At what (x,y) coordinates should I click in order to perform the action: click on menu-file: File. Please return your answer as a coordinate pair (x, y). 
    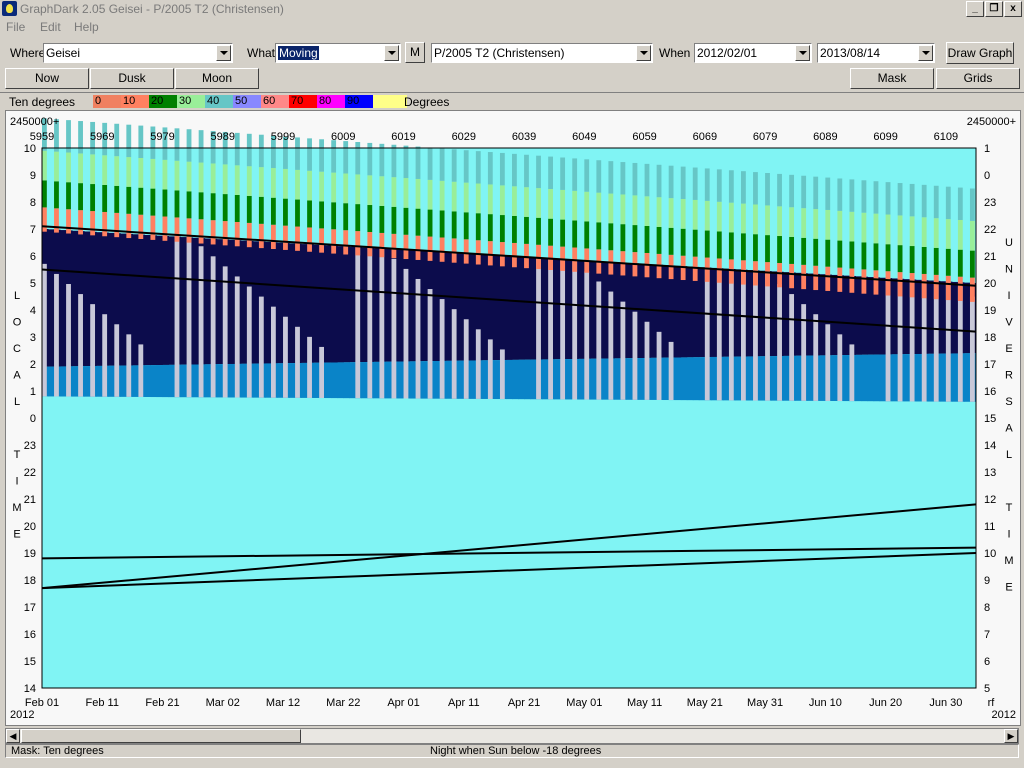
    Looking at the image, I should click on (15, 27).